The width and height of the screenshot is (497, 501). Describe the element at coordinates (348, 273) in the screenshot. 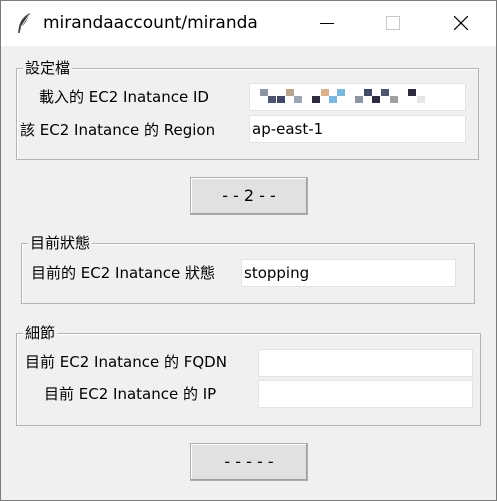

I see `state-field: stopping` at that location.